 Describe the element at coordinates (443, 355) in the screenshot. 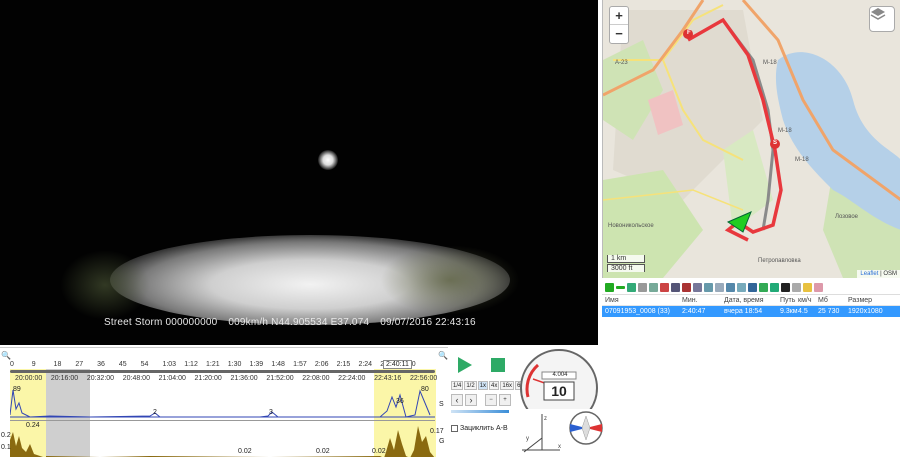

I see `zoom-in-icon: 🔍` at that location.